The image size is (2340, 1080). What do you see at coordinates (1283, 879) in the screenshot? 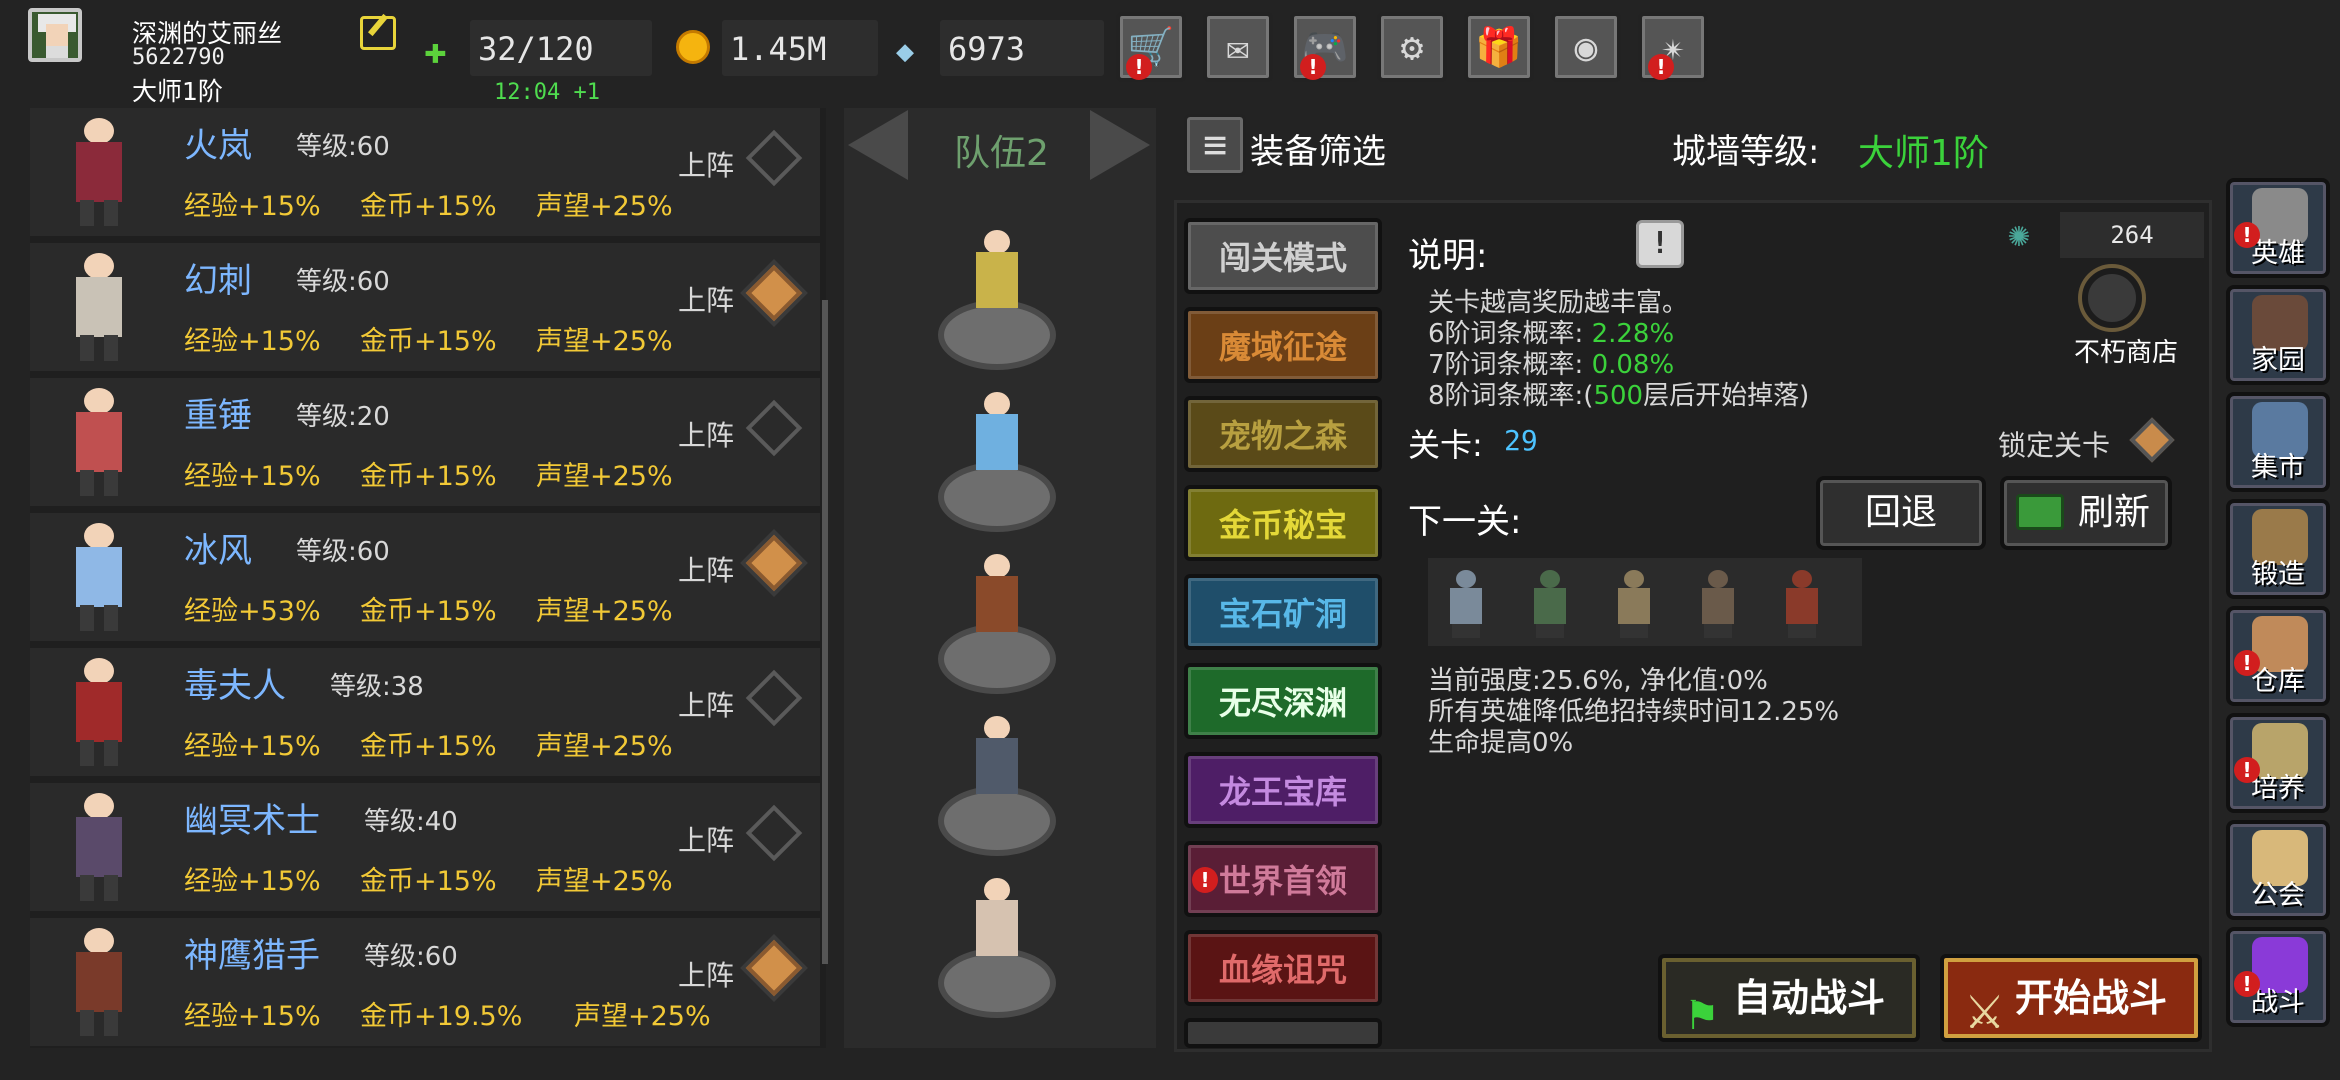
I see `mode-button: 世界首领!` at bounding box center [1283, 879].